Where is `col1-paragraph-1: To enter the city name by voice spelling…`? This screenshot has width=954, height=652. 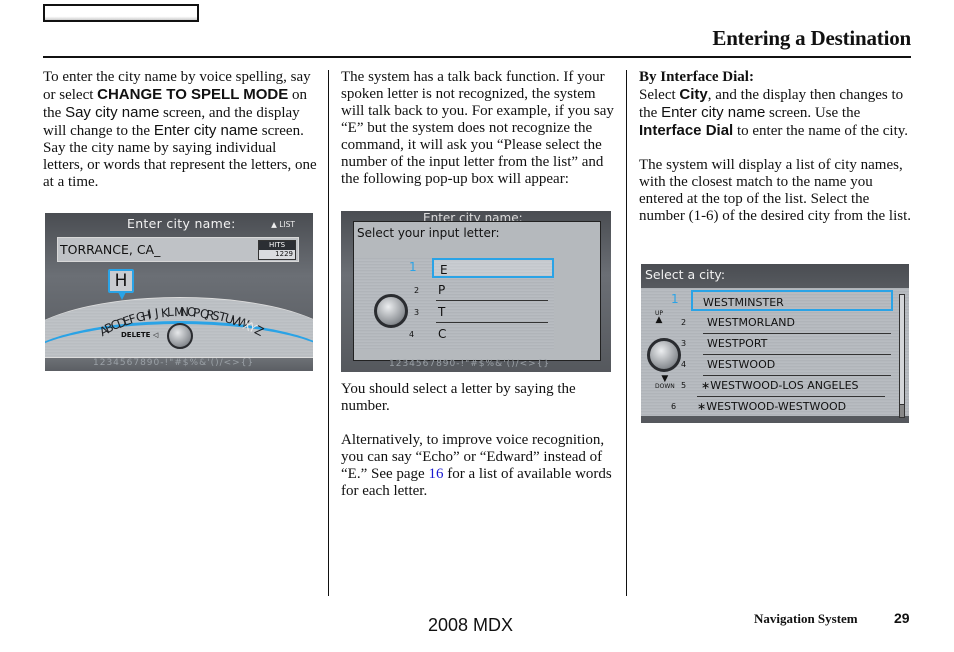 col1-paragraph-1: To enter the city name by voice spelling… is located at coordinates (177, 104).